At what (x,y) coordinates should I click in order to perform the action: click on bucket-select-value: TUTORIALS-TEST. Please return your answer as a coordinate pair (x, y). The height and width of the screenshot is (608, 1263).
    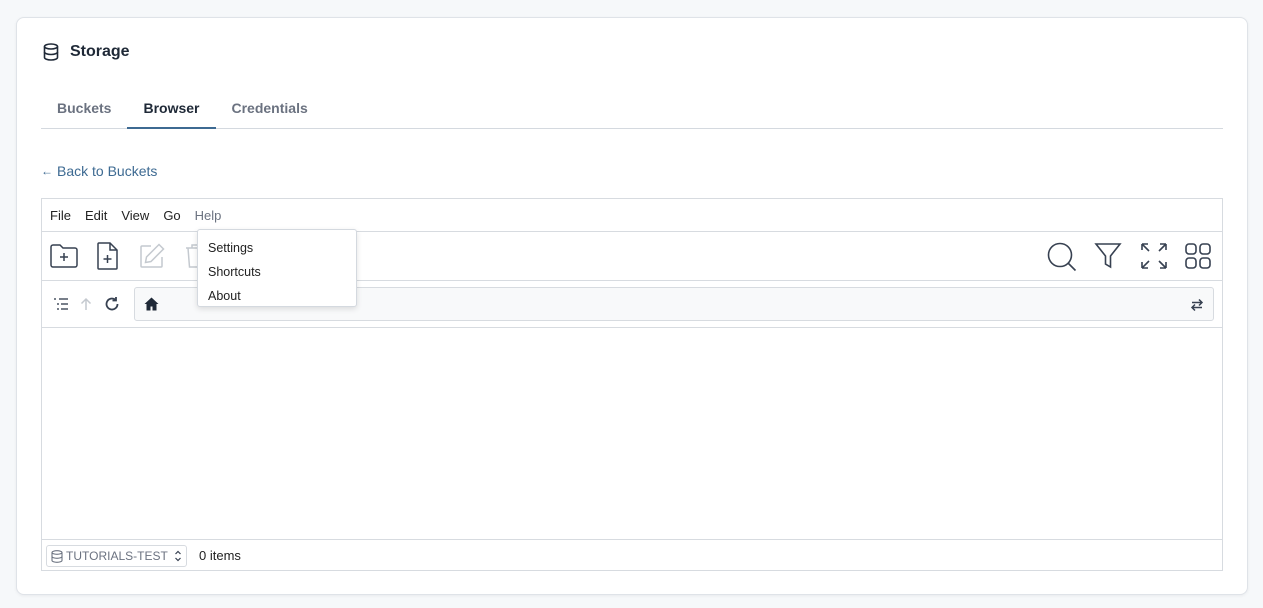
    Looking at the image, I should click on (117, 556).